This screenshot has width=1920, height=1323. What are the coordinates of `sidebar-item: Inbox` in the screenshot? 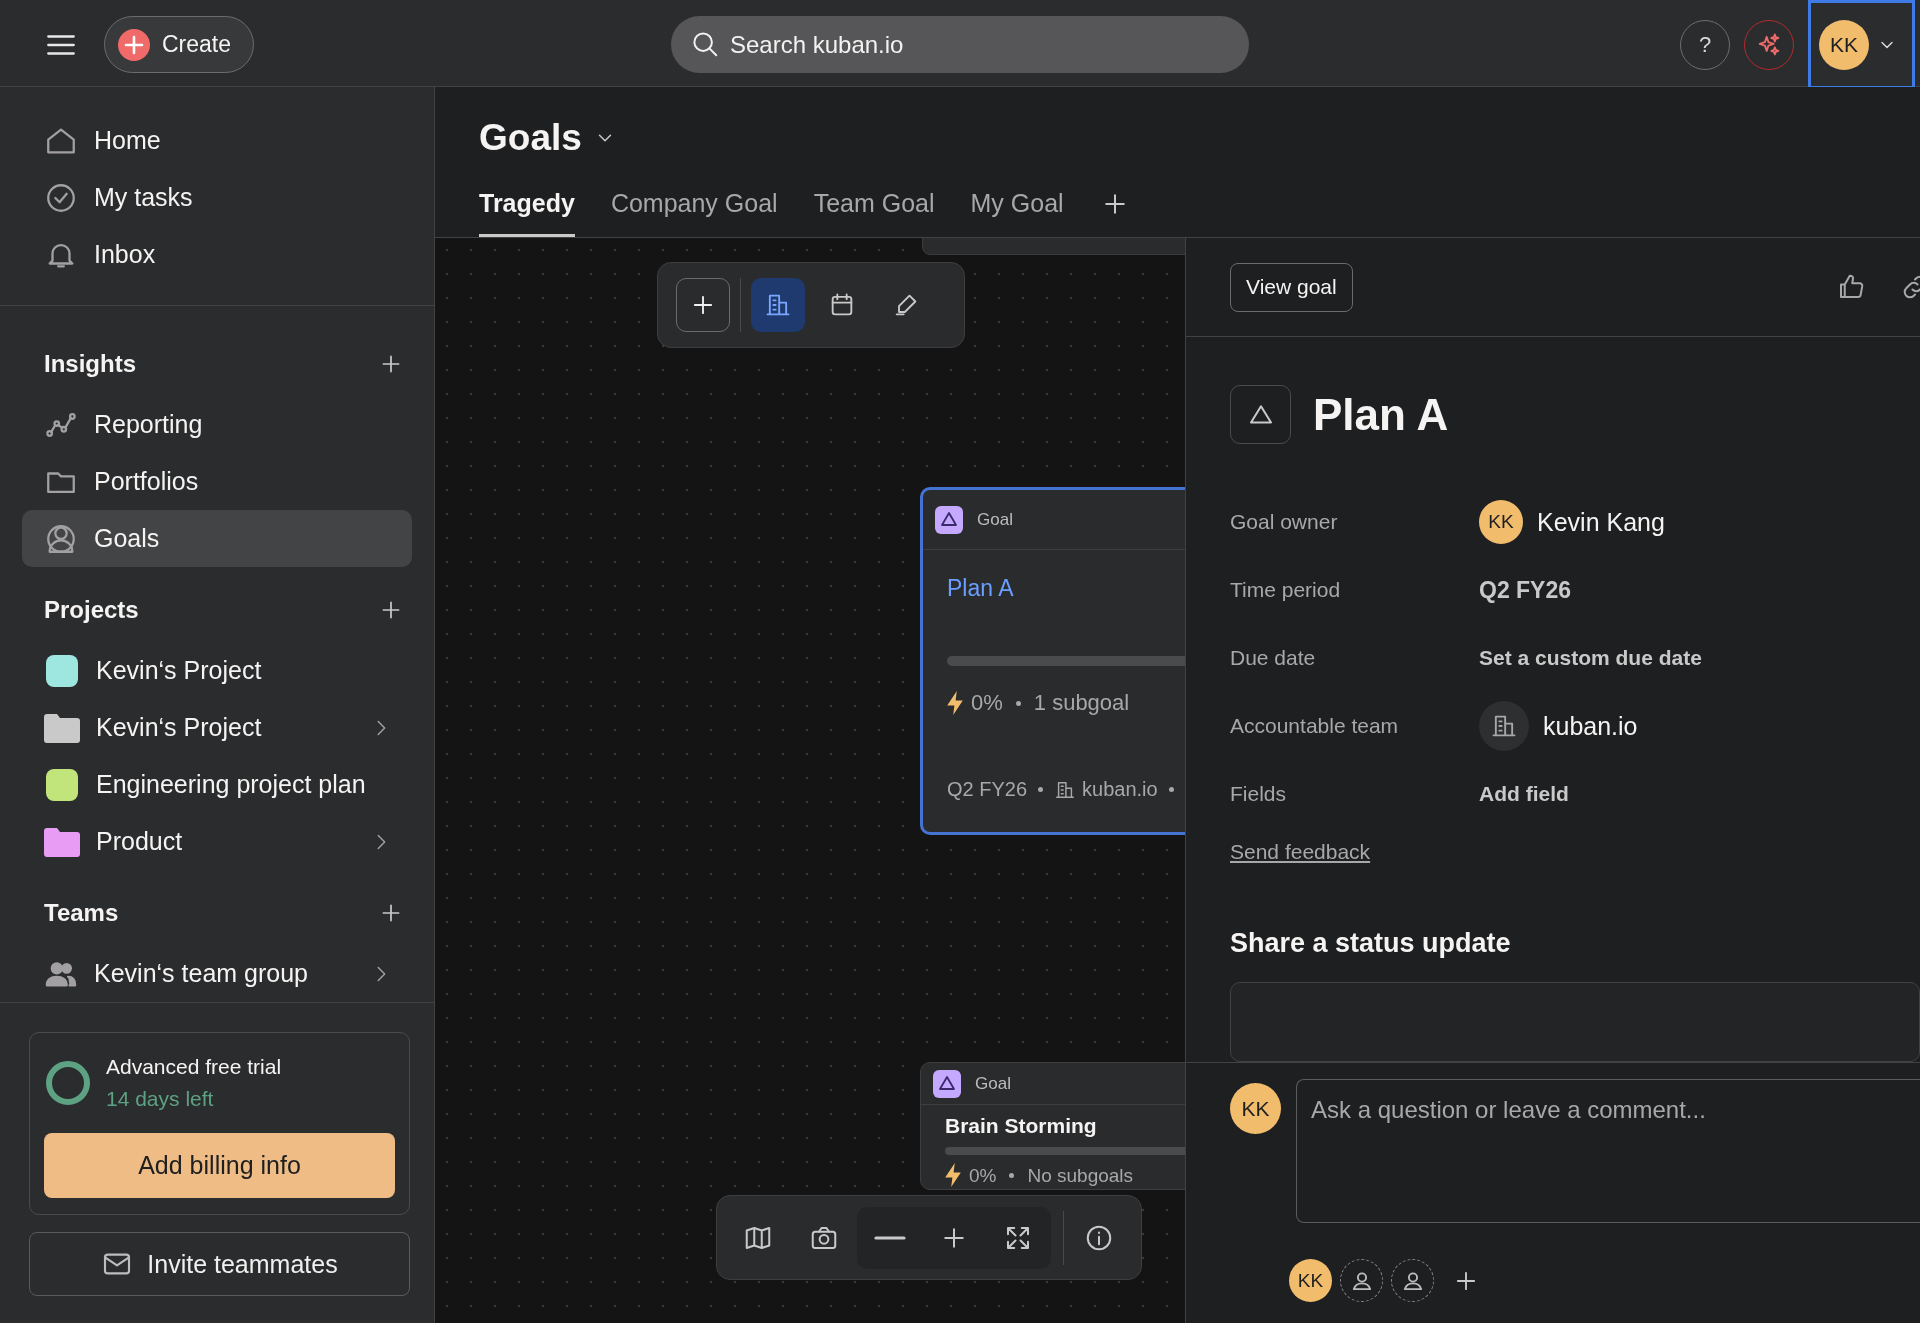 It's located at (217, 254).